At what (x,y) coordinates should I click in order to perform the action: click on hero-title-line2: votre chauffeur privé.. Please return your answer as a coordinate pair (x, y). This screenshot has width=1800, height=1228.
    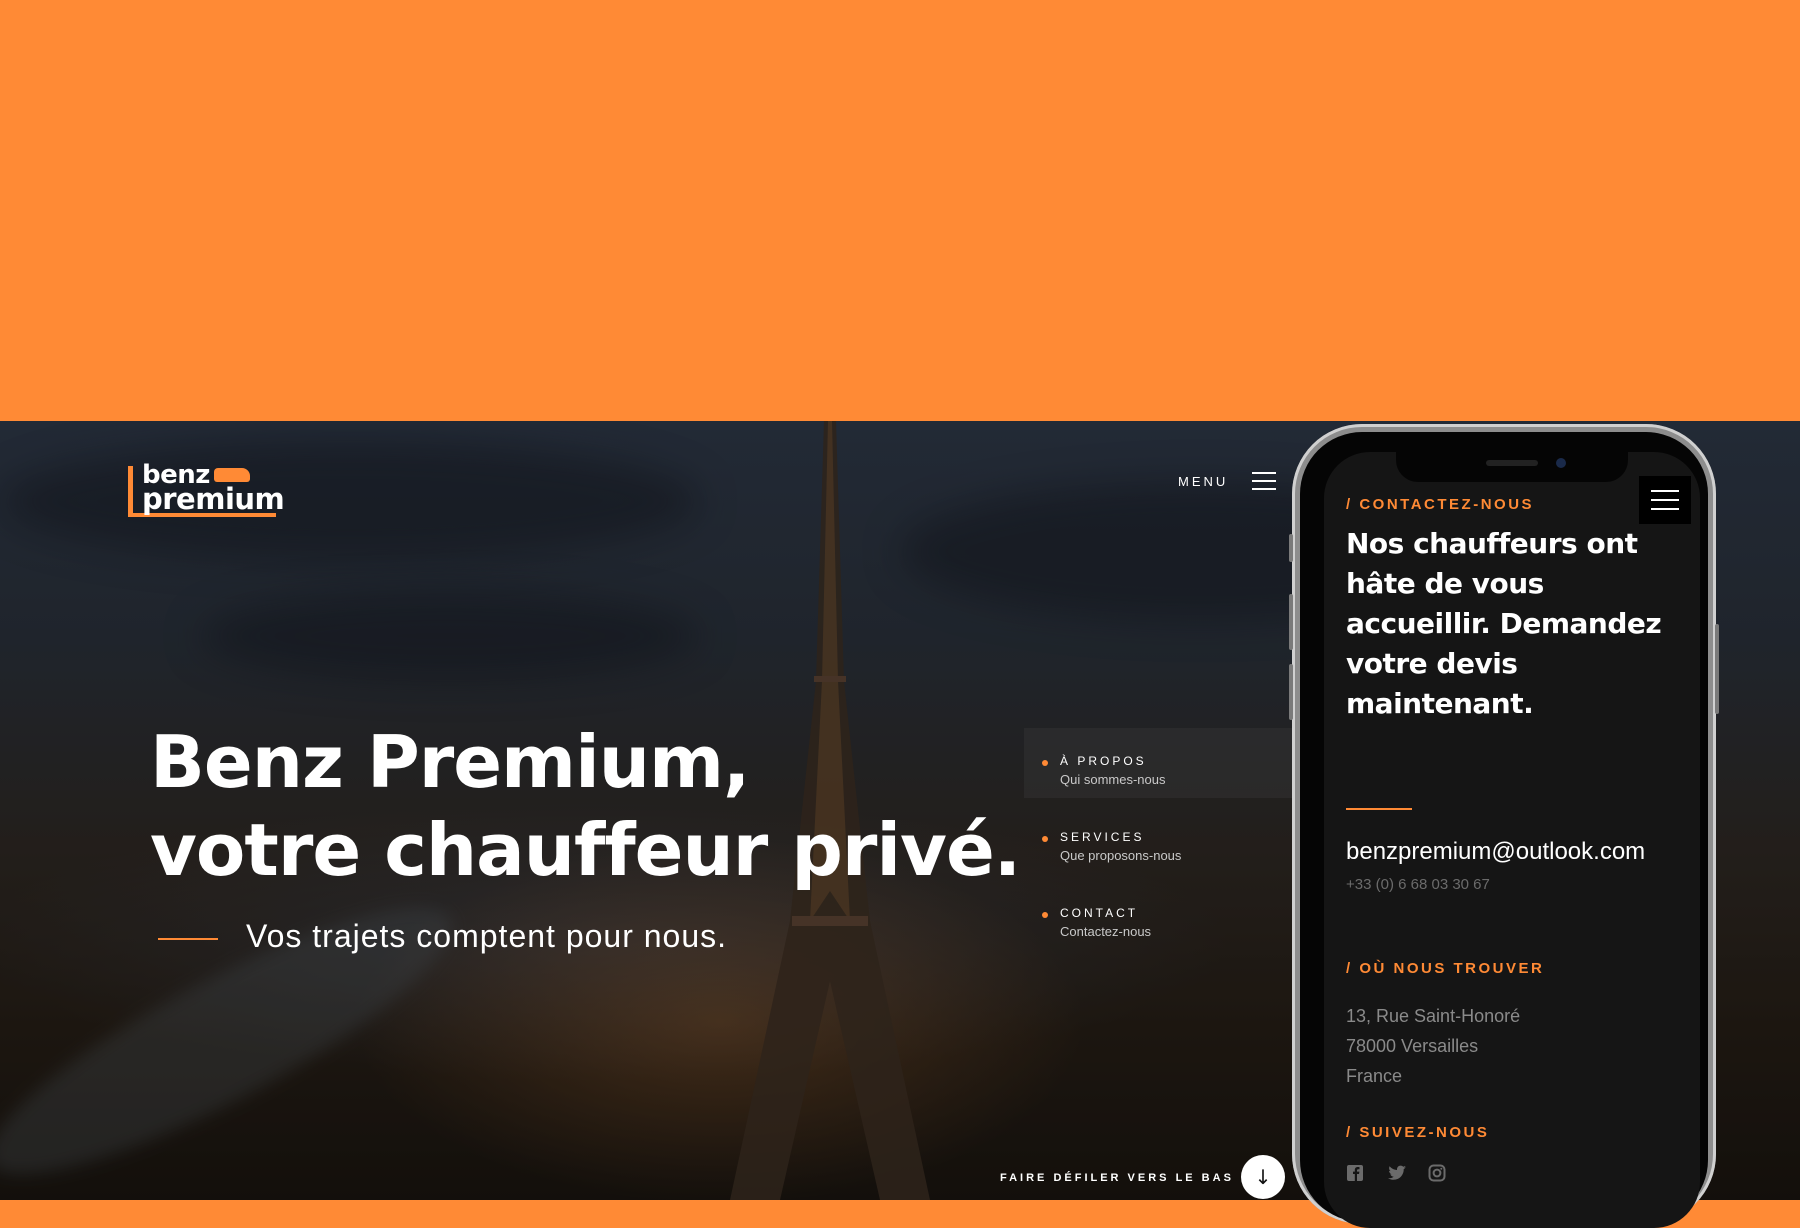
    Looking at the image, I should click on (585, 850).